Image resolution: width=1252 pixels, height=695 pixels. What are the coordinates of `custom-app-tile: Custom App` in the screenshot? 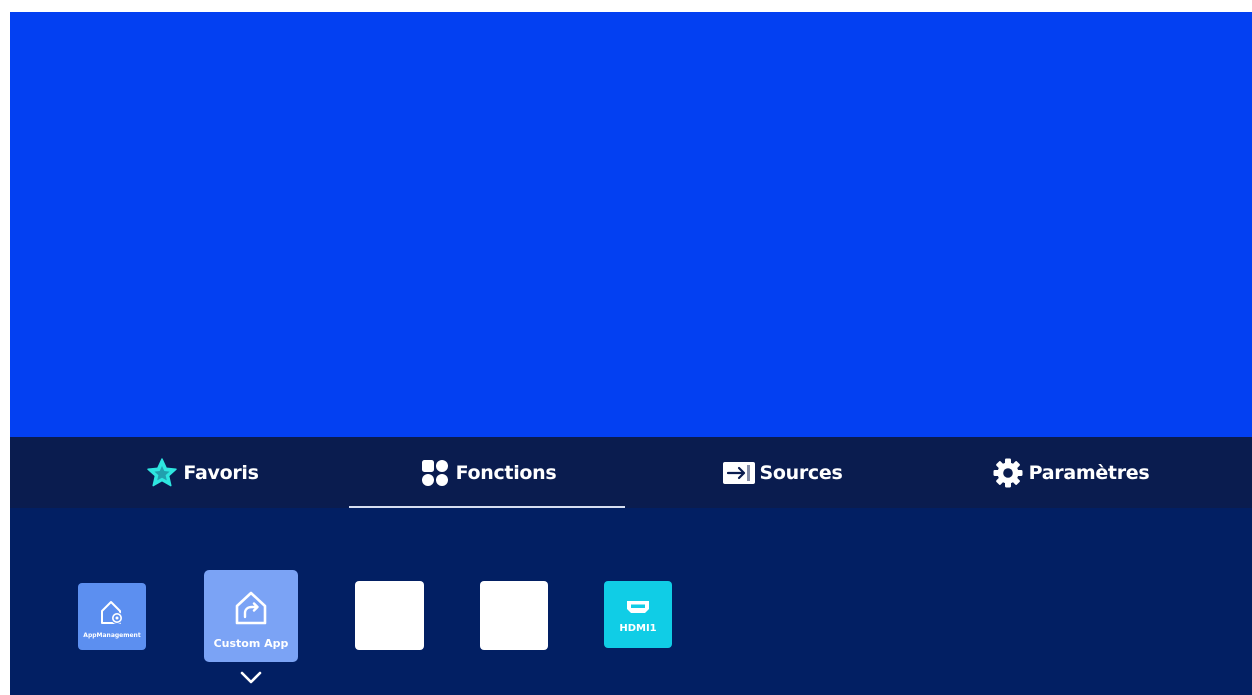 It's located at (251, 616).